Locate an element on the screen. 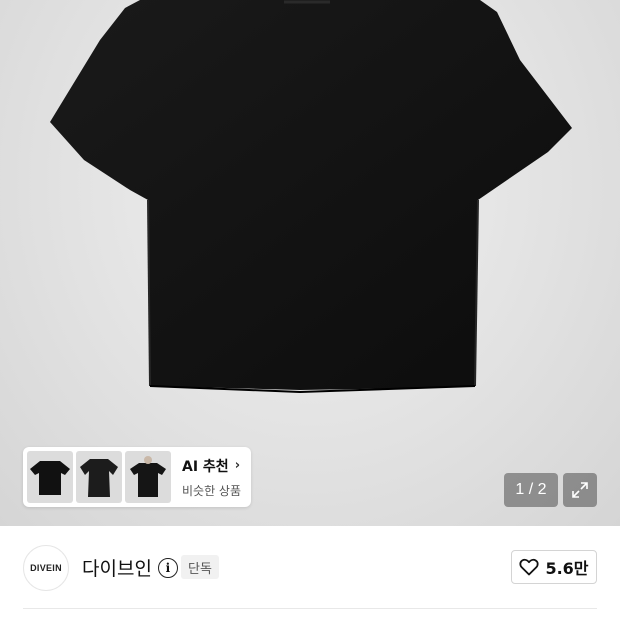  expand-button is located at coordinates (580, 490).